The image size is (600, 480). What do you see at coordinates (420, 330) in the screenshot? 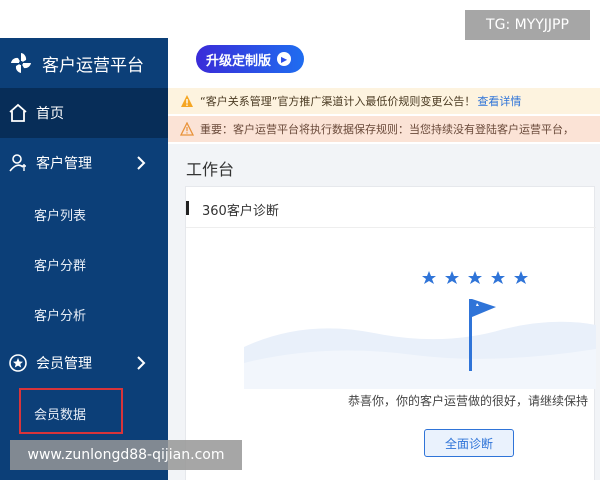
I see `flag-hills-illustration` at bounding box center [420, 330].